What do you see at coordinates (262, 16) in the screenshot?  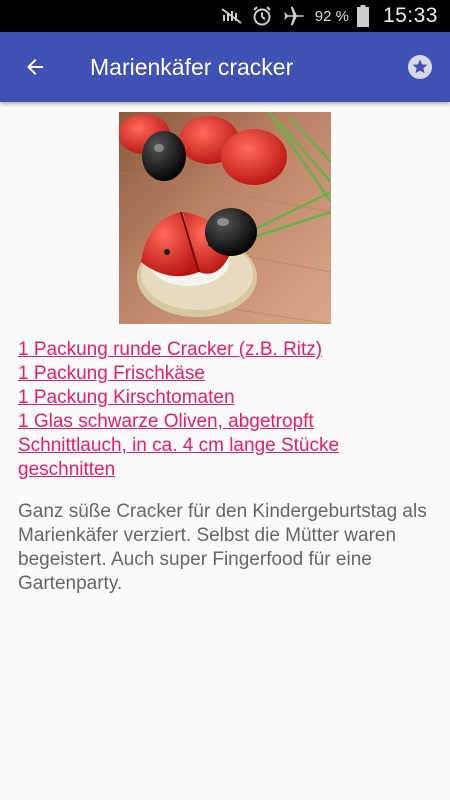 I see `alarm-icon` at bounding box center [262, 16].